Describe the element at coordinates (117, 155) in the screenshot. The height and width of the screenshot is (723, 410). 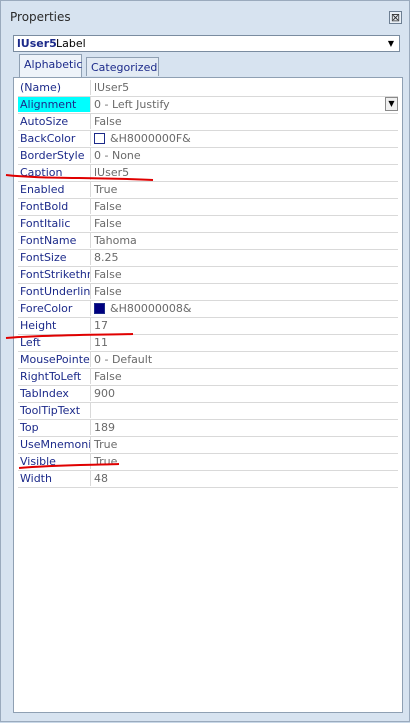
I see `property-value-text: 0 - None` at that location.